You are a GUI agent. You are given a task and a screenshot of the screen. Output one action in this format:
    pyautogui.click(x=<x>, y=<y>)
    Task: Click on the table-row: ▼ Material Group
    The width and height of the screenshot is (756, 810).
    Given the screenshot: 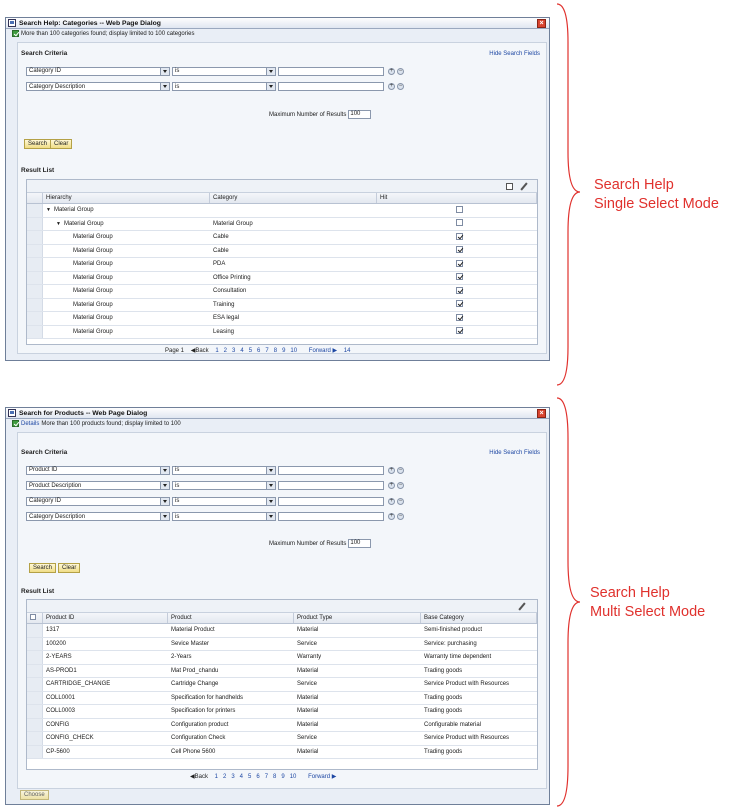 What is the action you would take?
    pyautogui.click(x=282, y=211)
    